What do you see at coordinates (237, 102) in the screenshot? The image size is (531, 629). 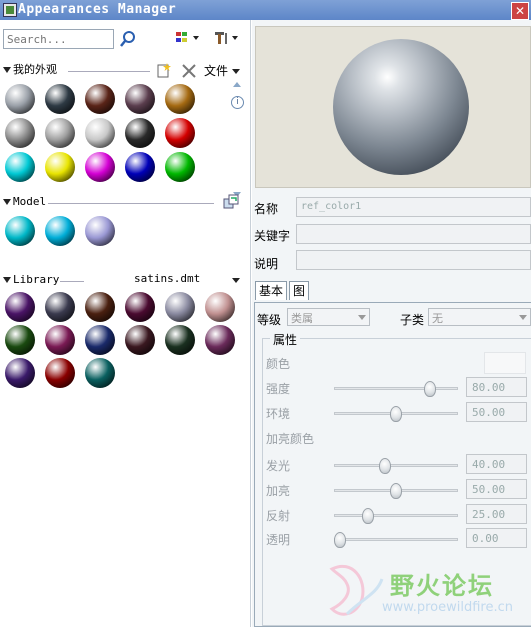 I see `info-icon: i` at bounding box center [237, 102].